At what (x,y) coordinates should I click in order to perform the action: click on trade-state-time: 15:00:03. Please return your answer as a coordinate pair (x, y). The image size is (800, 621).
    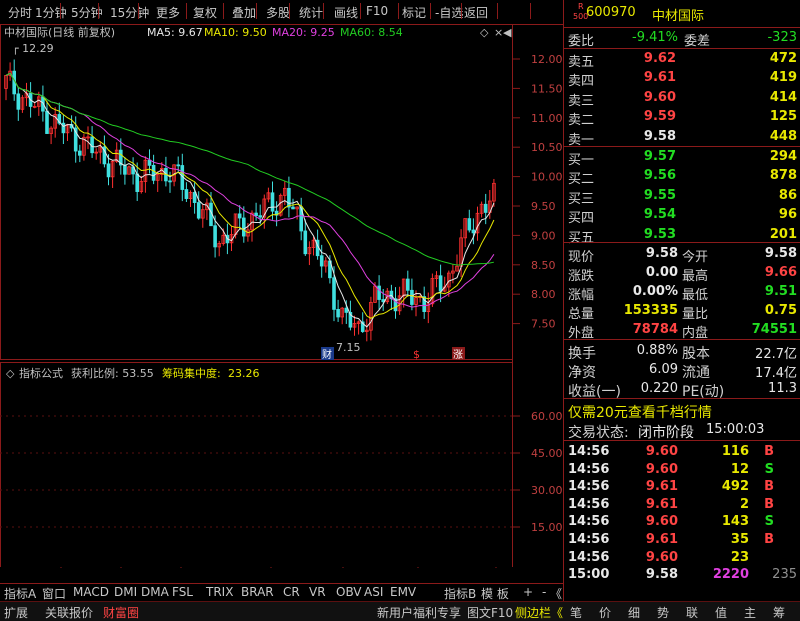
    Looking at the image, I should click on (735, 429).